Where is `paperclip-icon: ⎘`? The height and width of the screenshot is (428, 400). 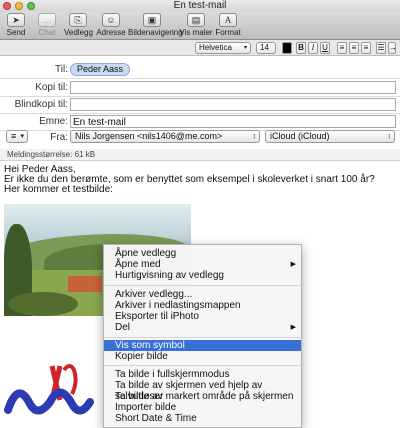
paperclip-icon: ⎘ is located at coordinates (78, 20).